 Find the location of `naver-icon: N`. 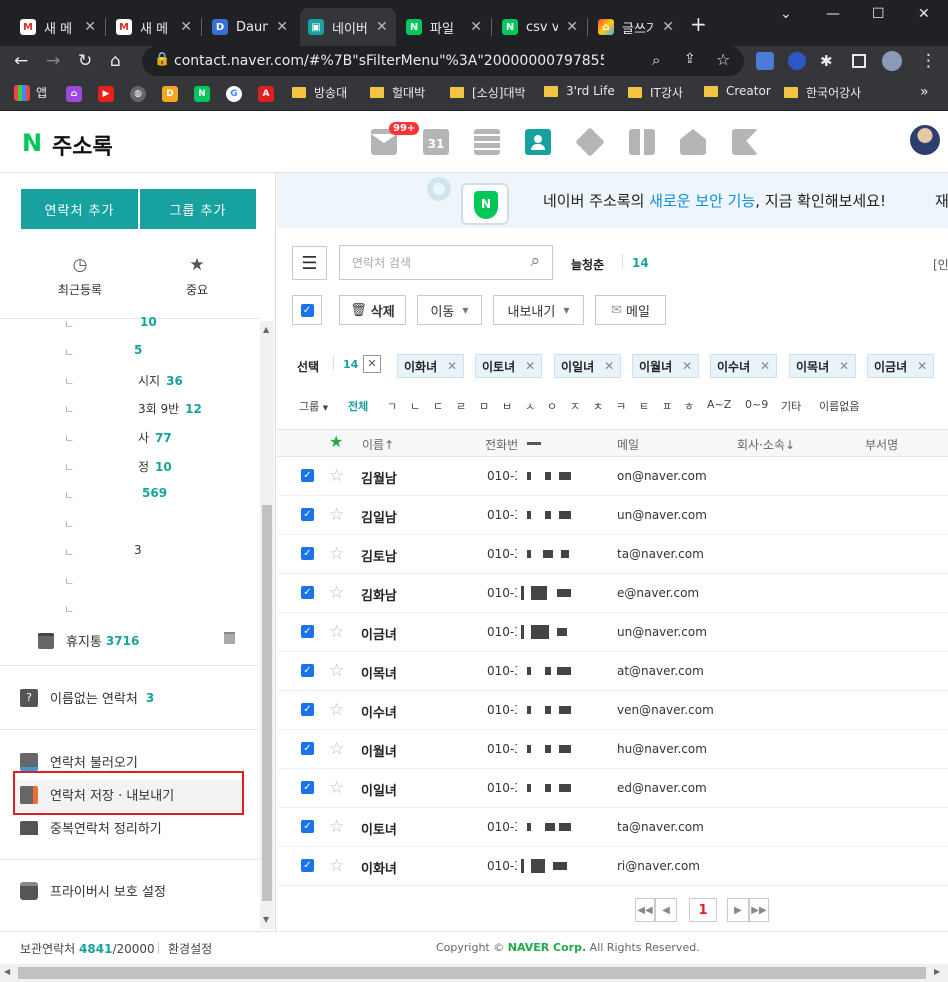

naver-icon: N is located at coordinates (202, 94).